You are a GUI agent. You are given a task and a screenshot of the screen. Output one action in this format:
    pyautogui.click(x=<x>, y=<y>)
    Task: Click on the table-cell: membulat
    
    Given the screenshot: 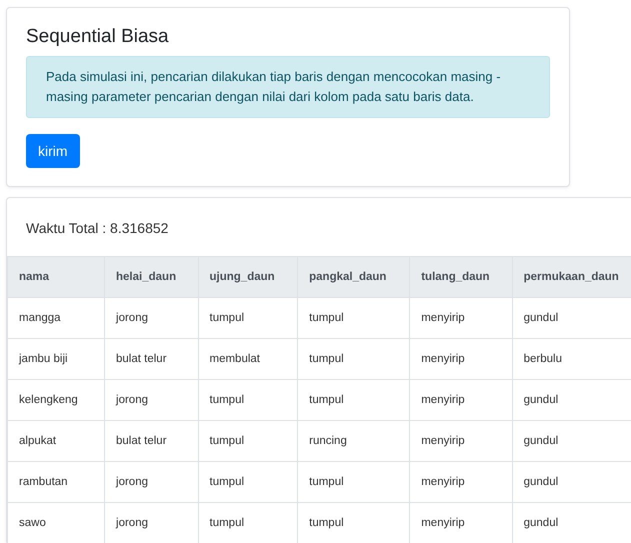 What is the action you would take?
    pyautogui.click(x=248, y=359)
    